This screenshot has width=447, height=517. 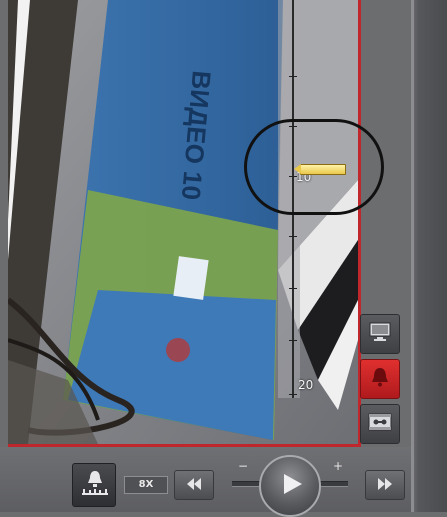 I want to click on speed-plus-label: +, so click(x=338, y=466).